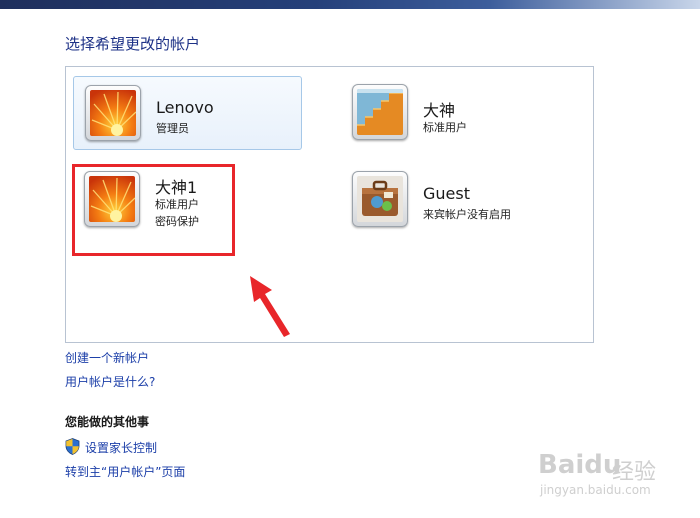  I want to click on what-is-account-link: 用户帐户是什么?, so click(110, 381).